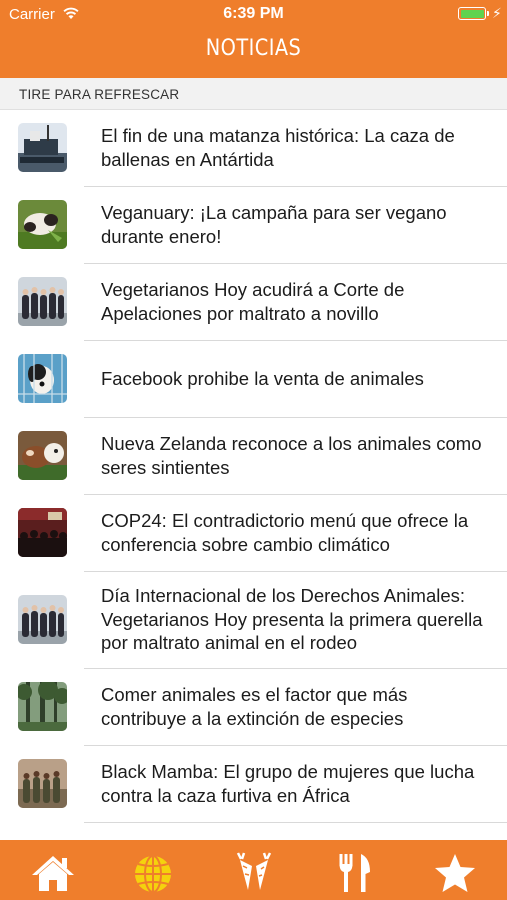 Image resolution: width=507 pixels, height=900 pixels. Describe the element at coordinates (295, 822) in the screenshot. I see `row-separator` at that location.